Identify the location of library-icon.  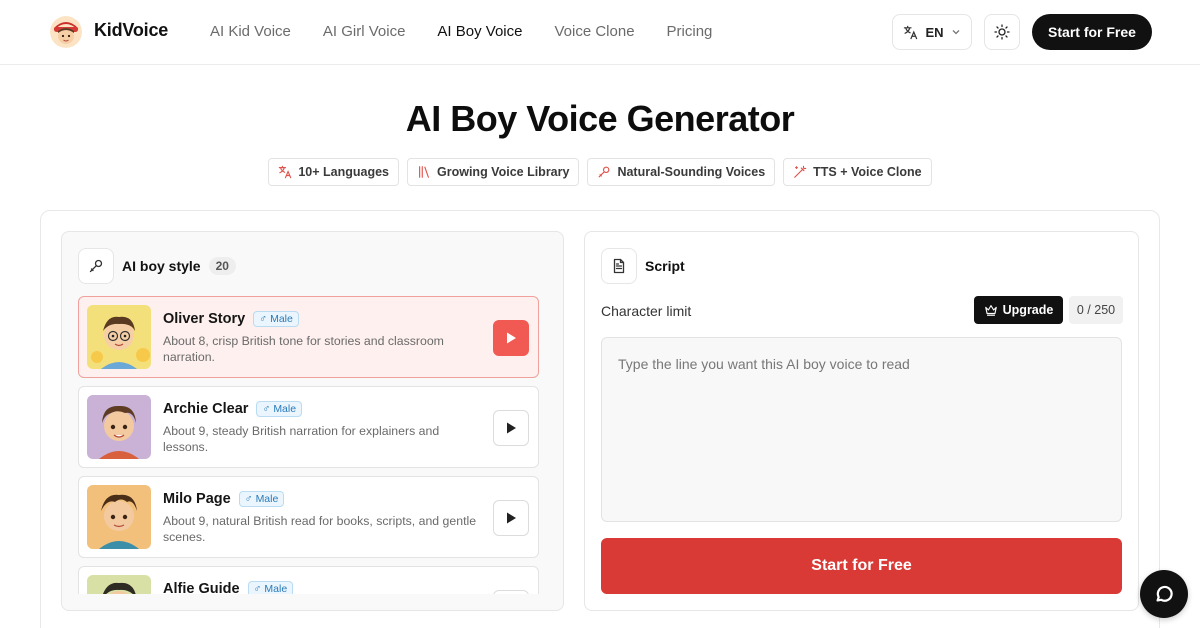
(424, 172).